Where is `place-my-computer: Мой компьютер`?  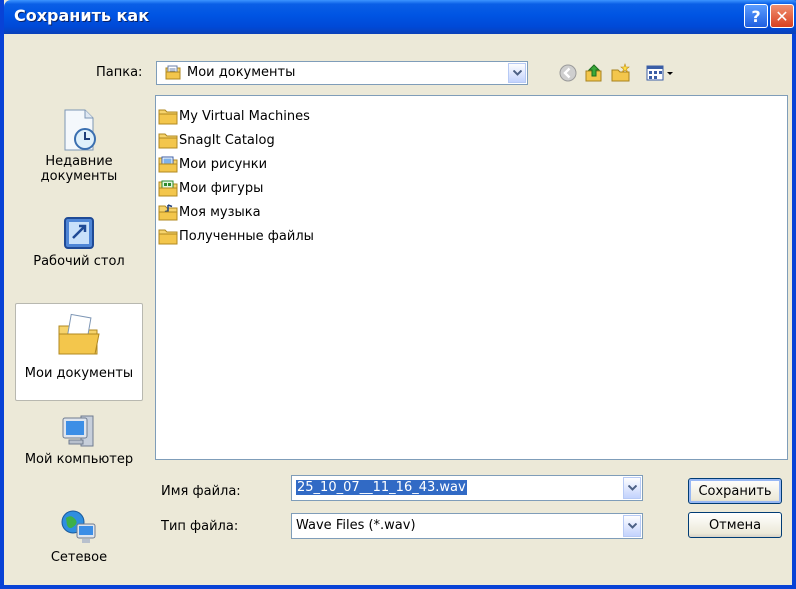 place-my-computer: Мой компьютер is located at coordinates (79, 452).